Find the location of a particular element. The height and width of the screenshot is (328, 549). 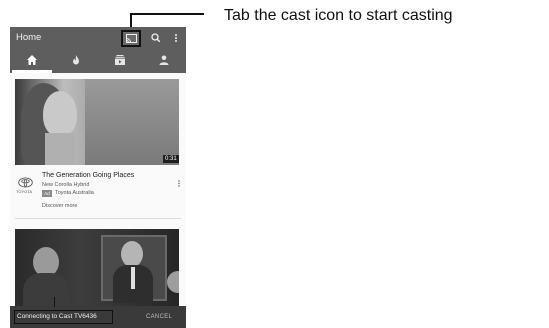

home-icon is located at coordinates (32, 60).